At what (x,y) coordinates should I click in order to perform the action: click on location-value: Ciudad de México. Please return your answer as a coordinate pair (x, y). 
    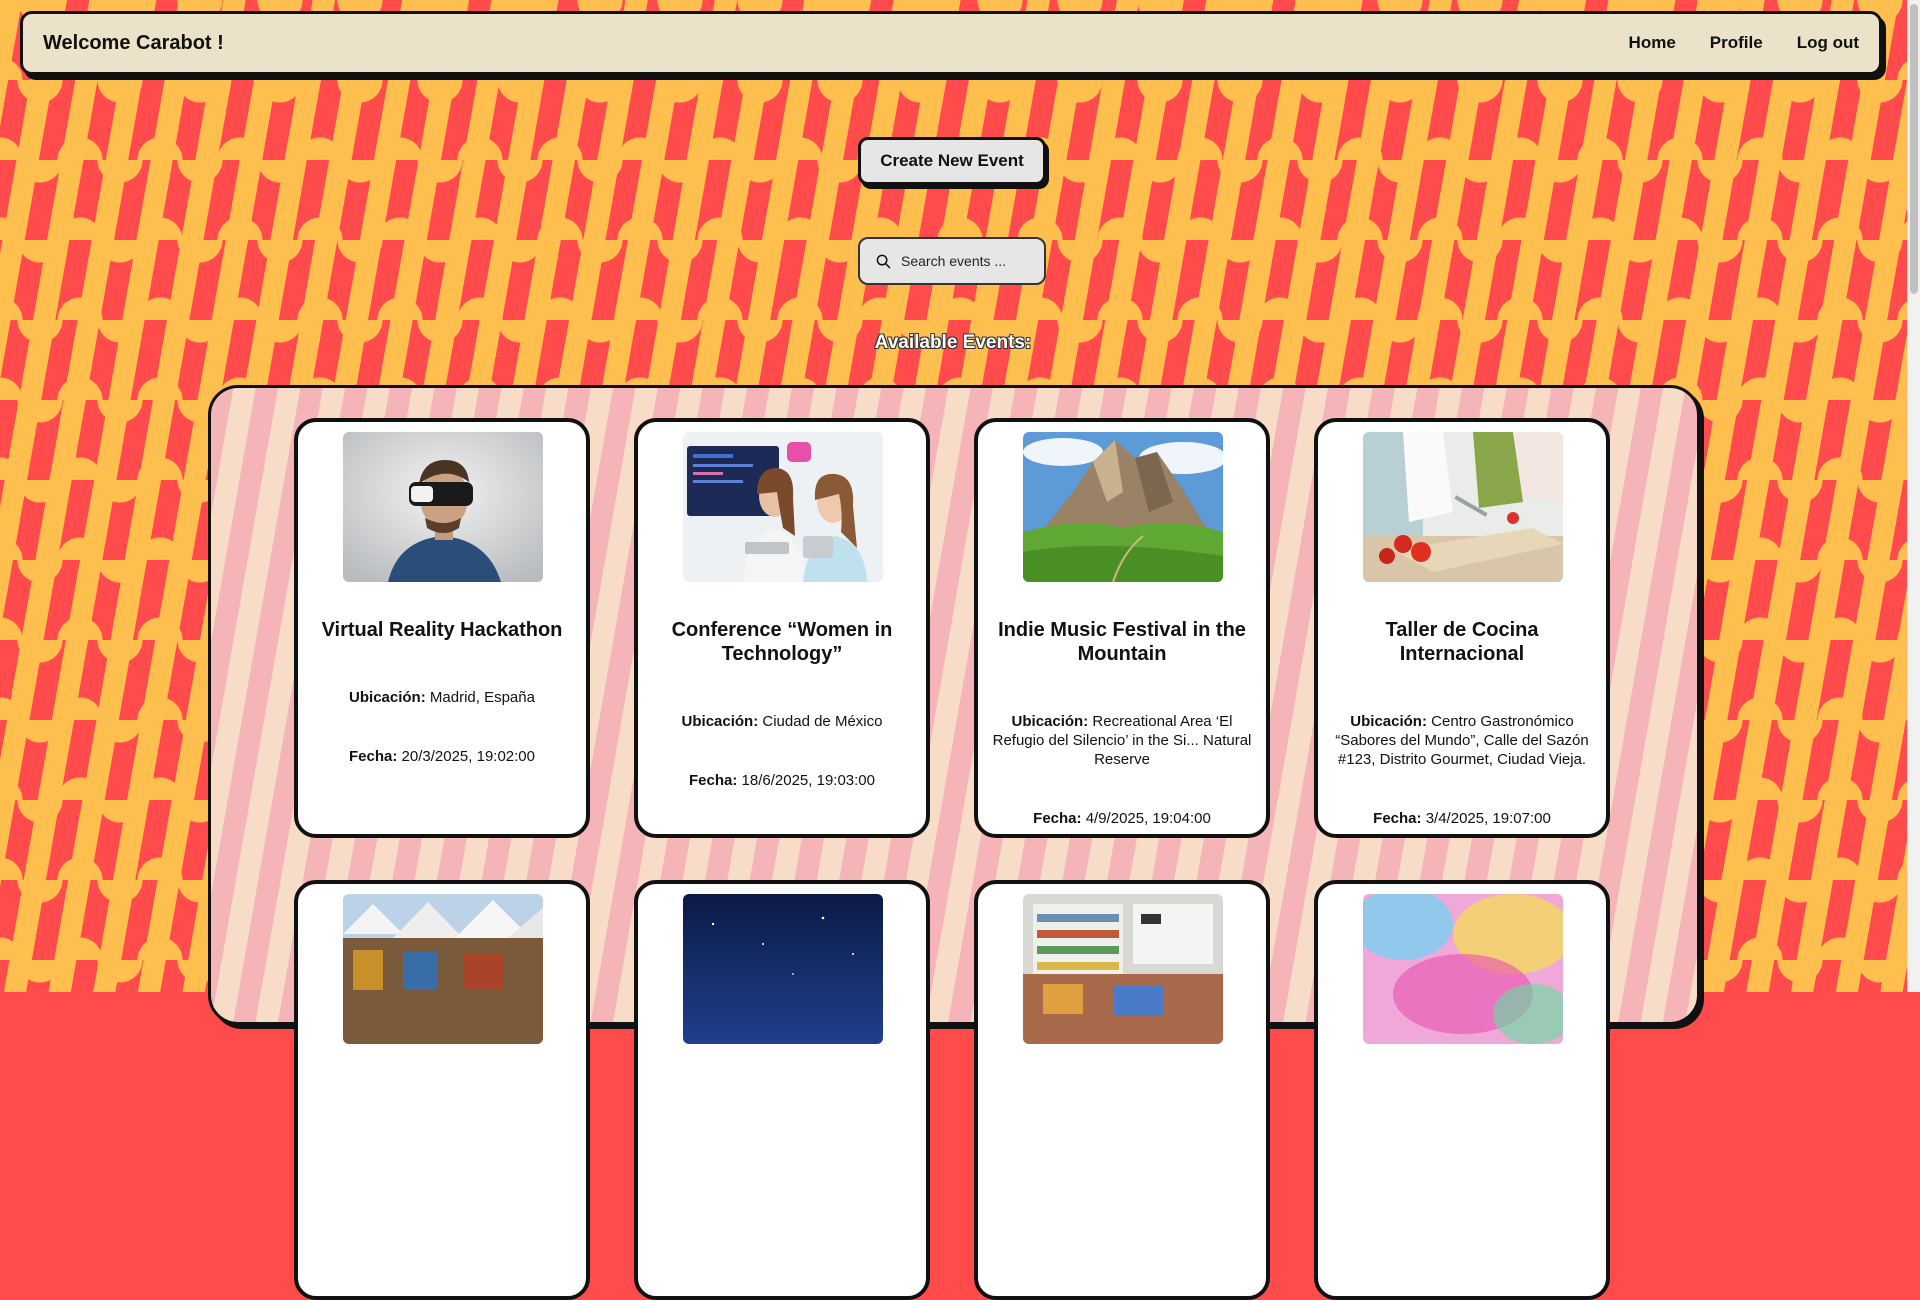
    Looking at the image, I should click on (822, 721).